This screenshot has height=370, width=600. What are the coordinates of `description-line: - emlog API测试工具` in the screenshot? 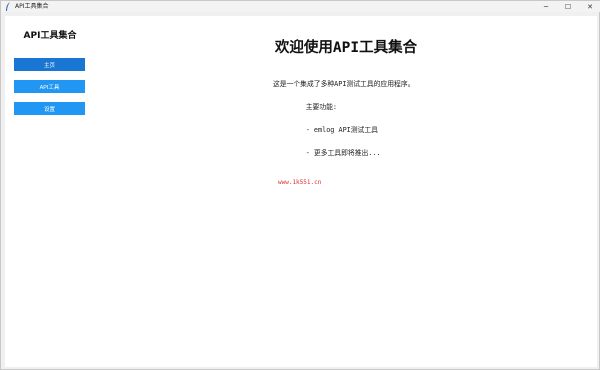 It's located at (325, 129).